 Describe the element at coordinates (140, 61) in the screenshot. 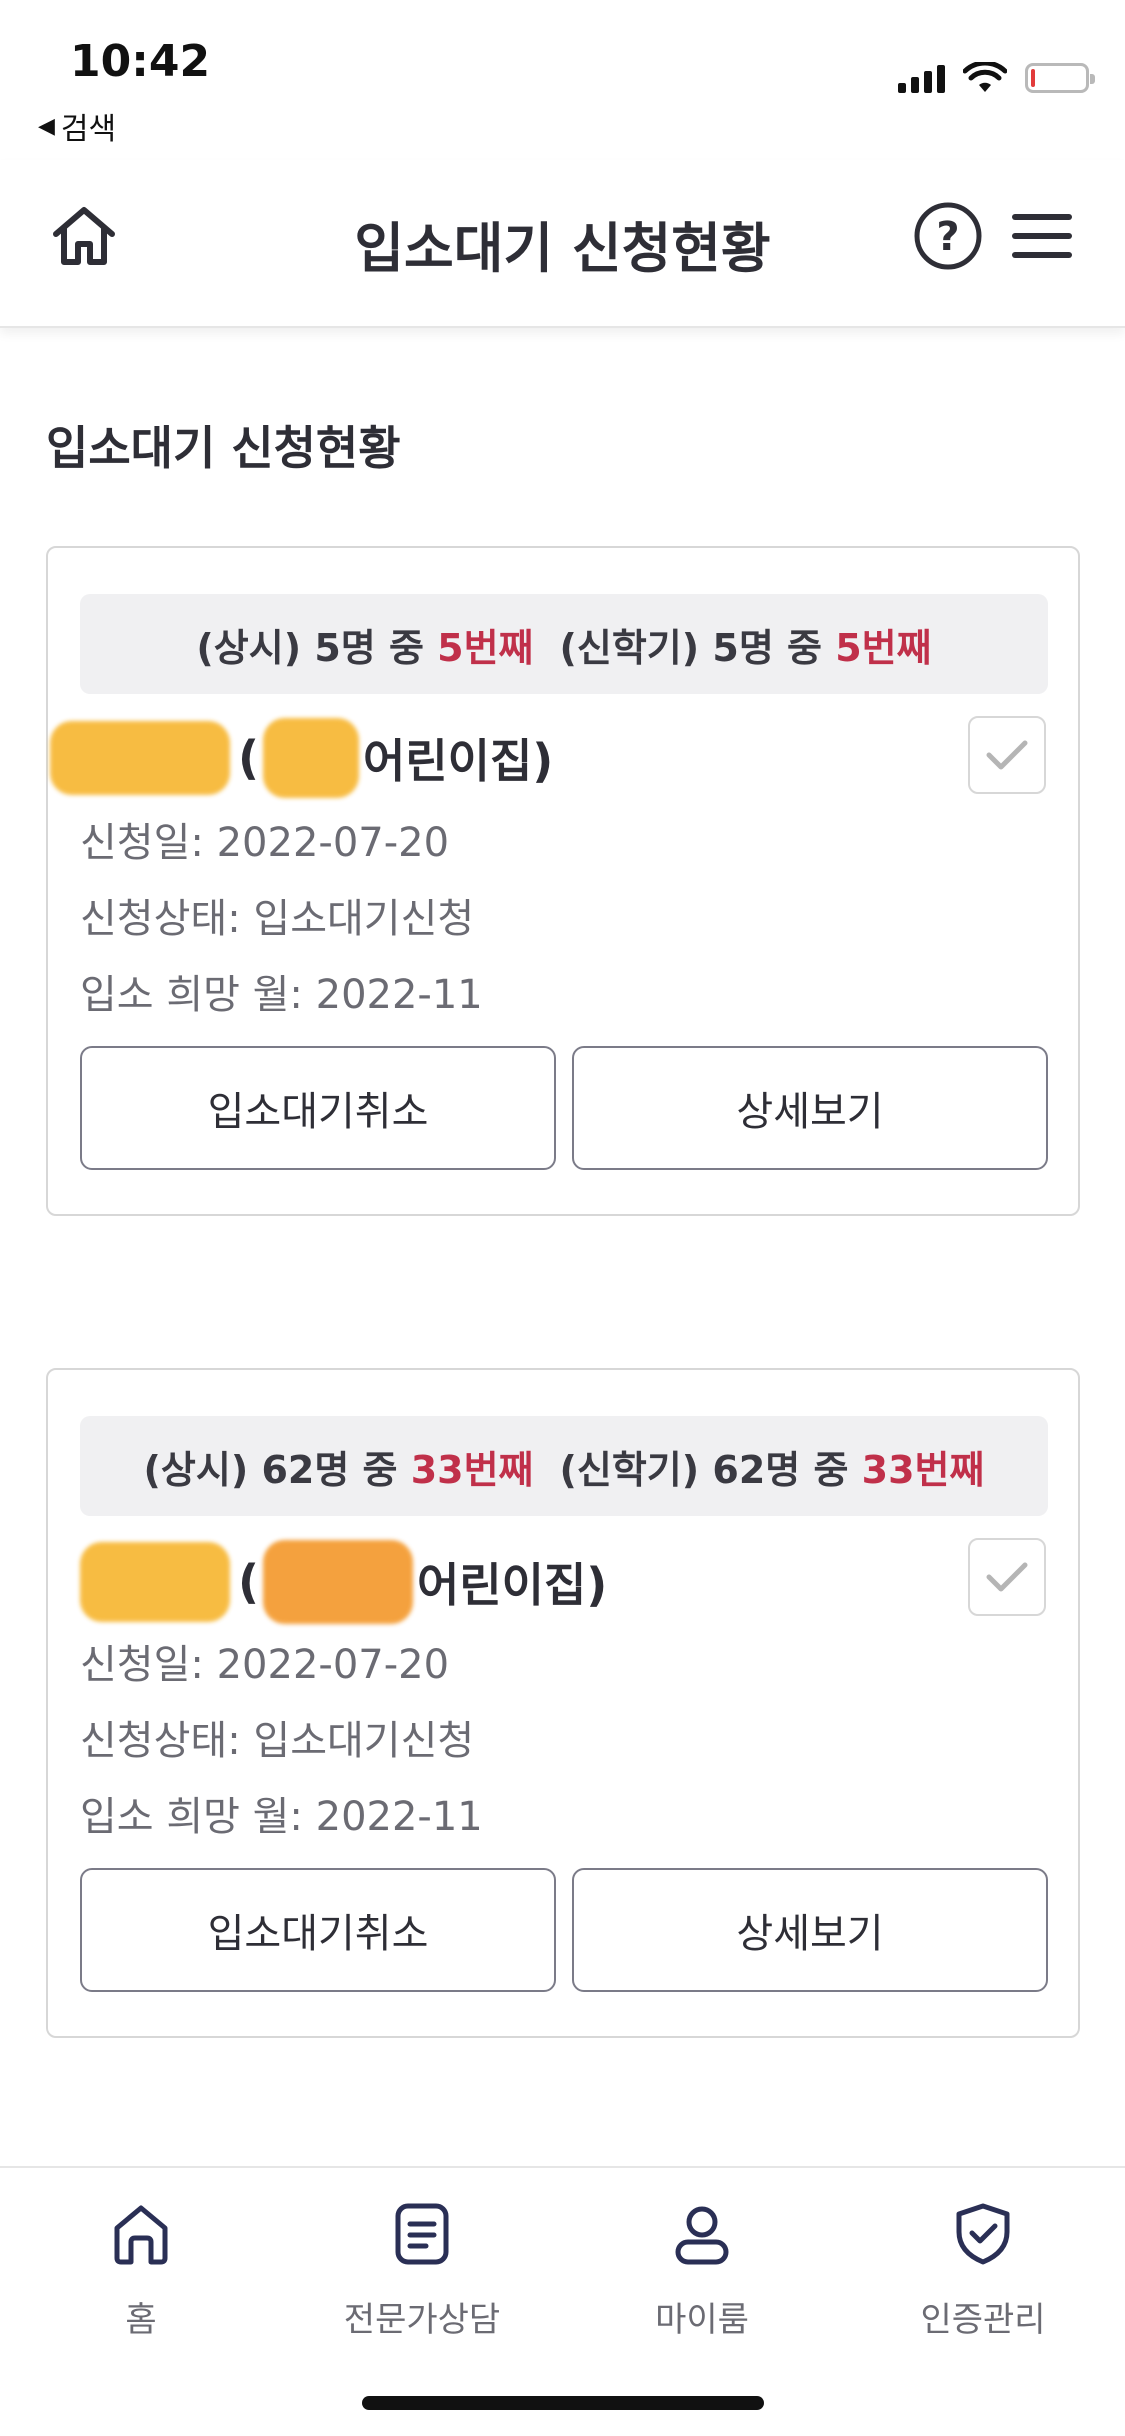

I see `status-time: 10:42` at that location.